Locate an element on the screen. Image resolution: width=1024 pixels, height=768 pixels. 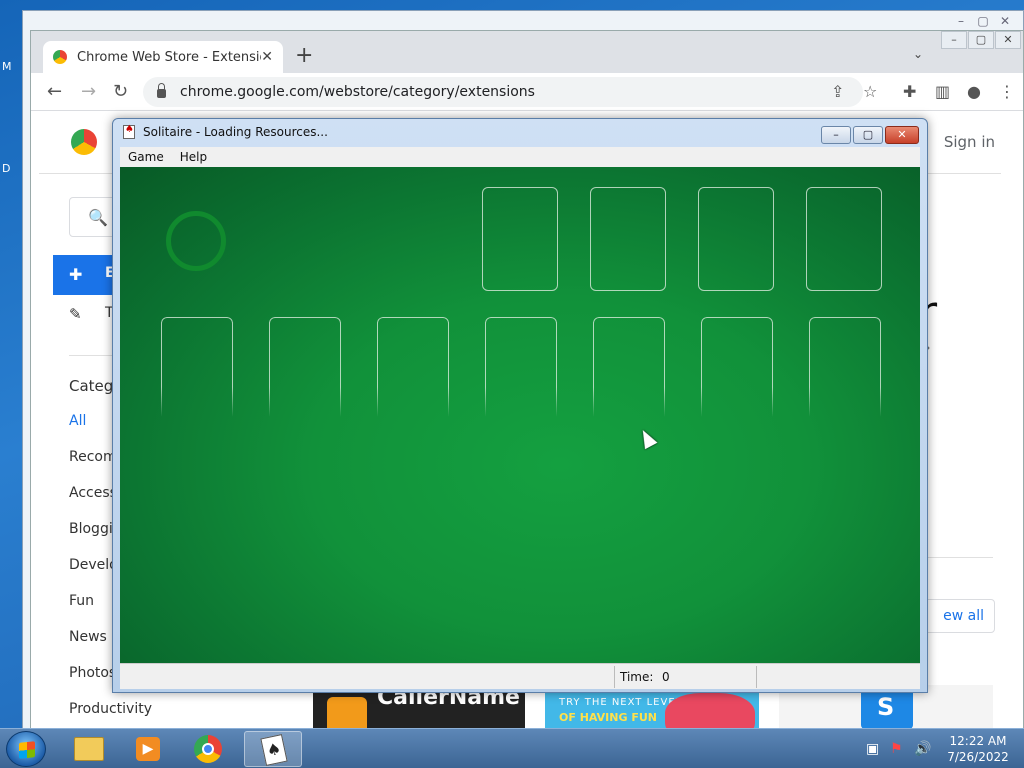
category-item: Access is located at coordinates (93, 493).